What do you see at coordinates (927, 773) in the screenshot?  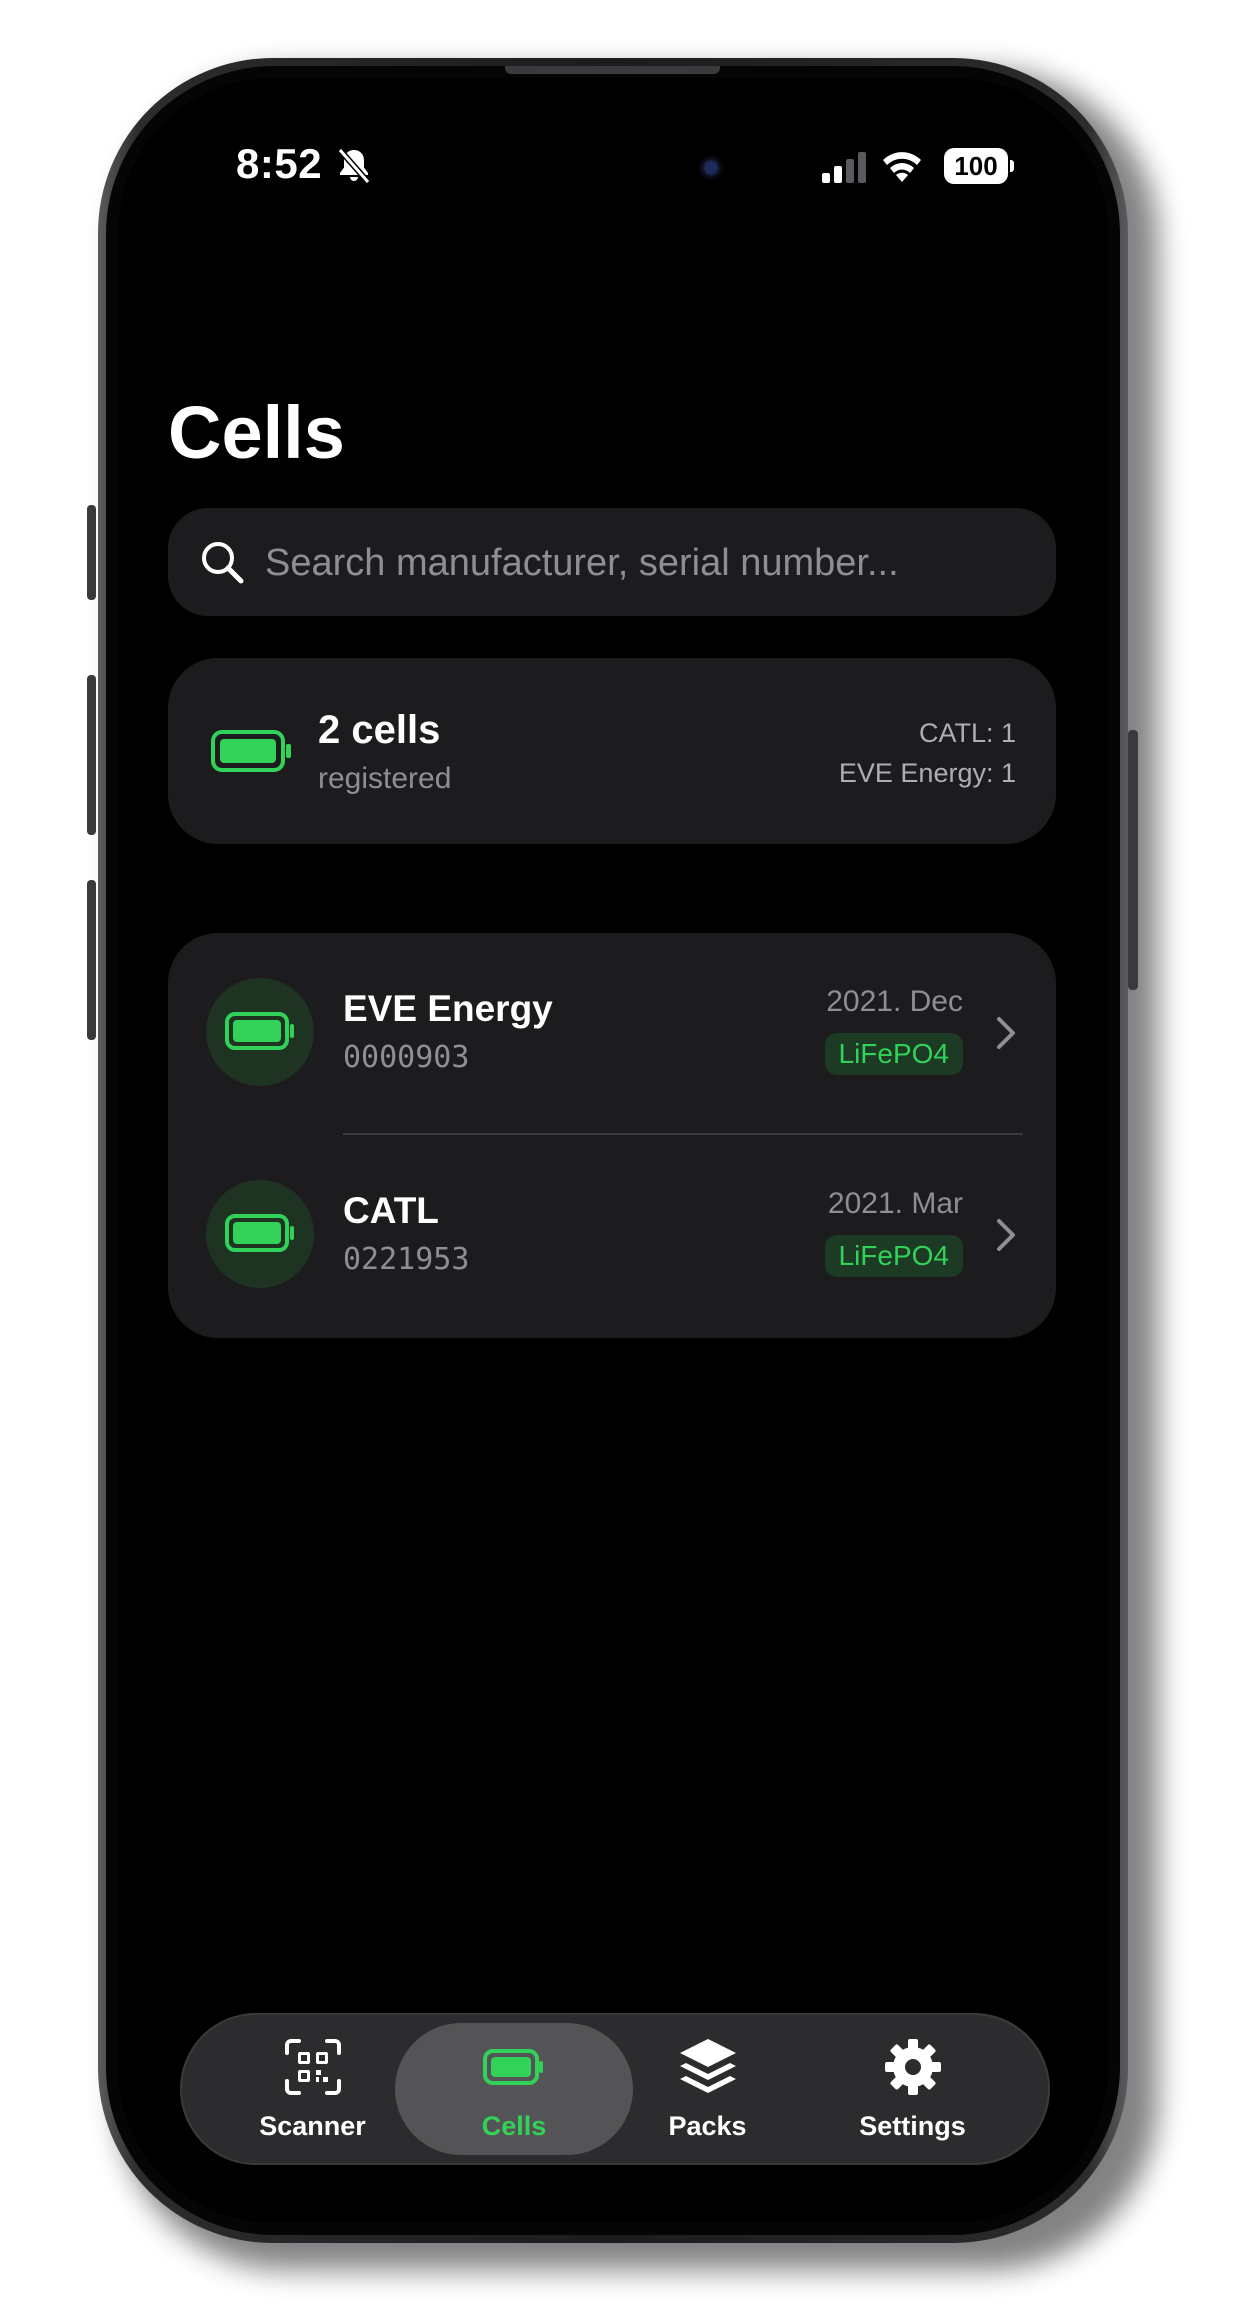 I see `breakdown-item: EVE Energy: 1` at bounding box center [927, 773].